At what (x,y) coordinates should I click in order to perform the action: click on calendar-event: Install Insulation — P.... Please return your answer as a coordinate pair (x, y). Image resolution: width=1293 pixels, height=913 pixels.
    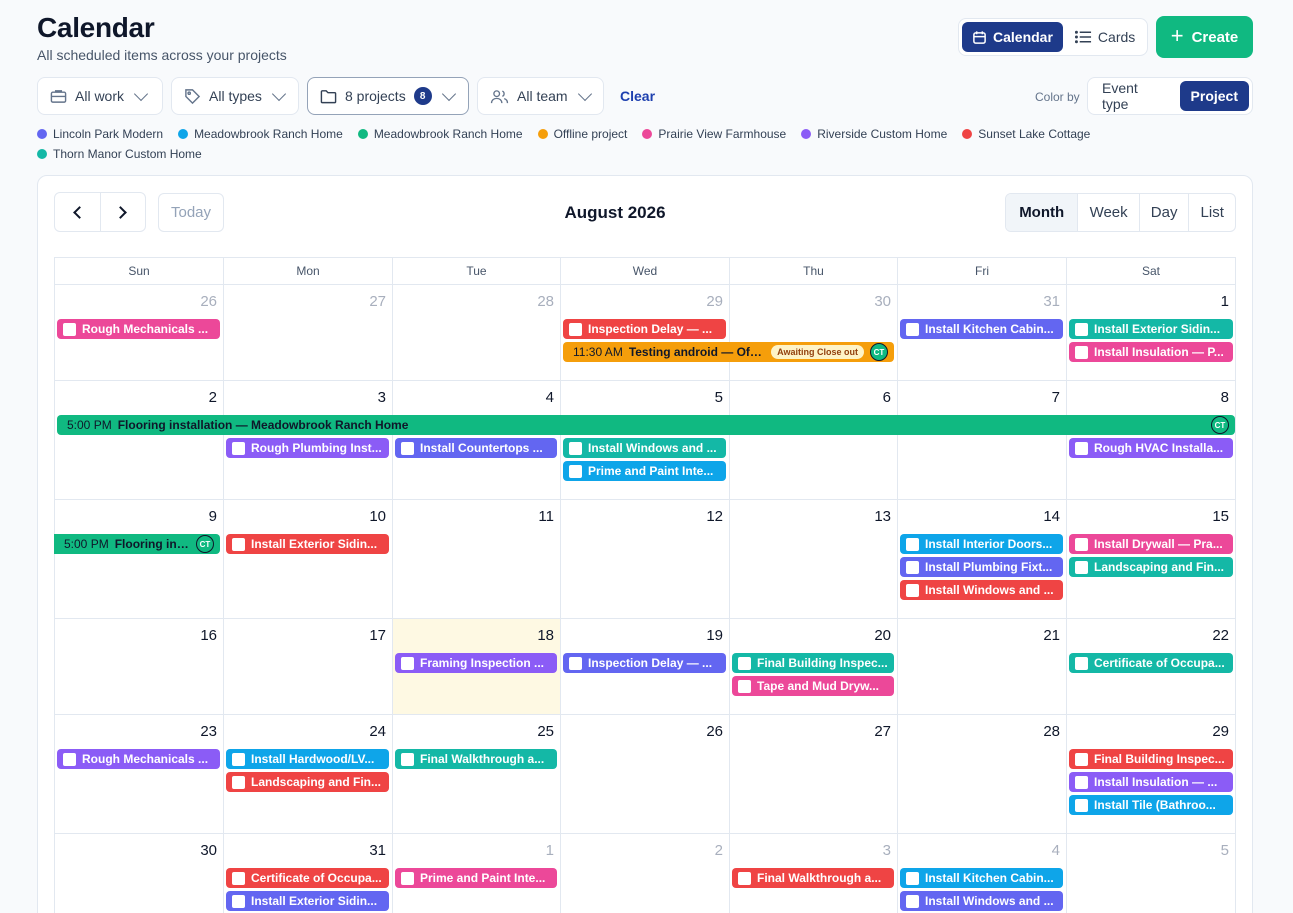
    Looking at the image, I should click on (1151, 352).